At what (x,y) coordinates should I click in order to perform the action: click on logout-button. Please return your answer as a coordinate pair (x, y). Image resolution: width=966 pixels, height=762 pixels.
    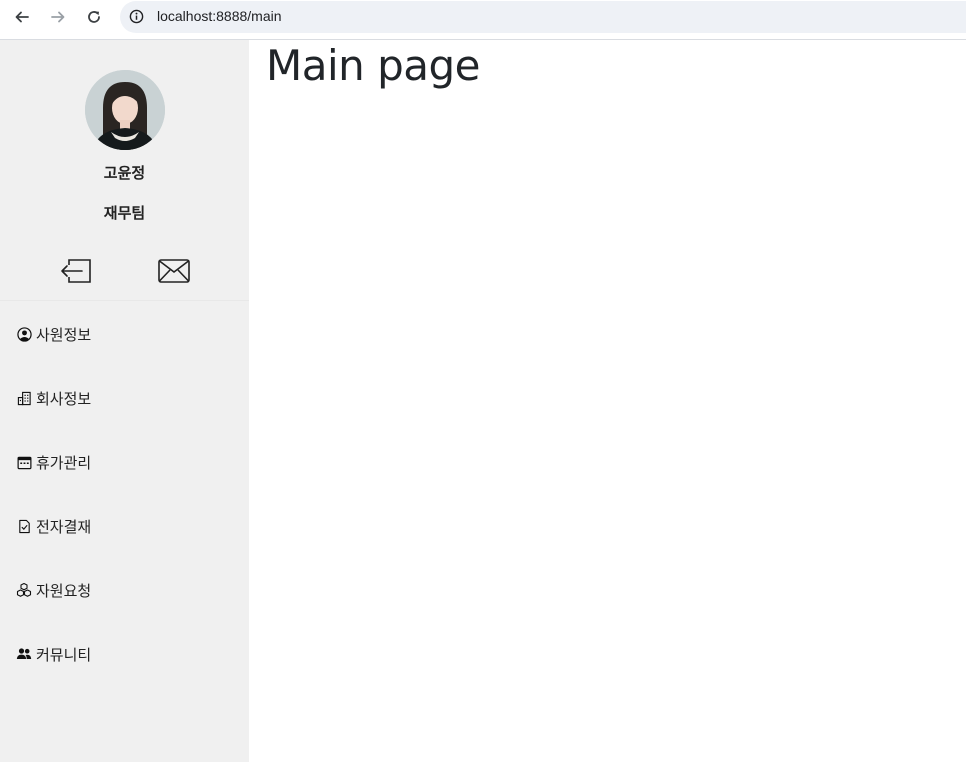
    Looking at the image, I should click on (76, 271).